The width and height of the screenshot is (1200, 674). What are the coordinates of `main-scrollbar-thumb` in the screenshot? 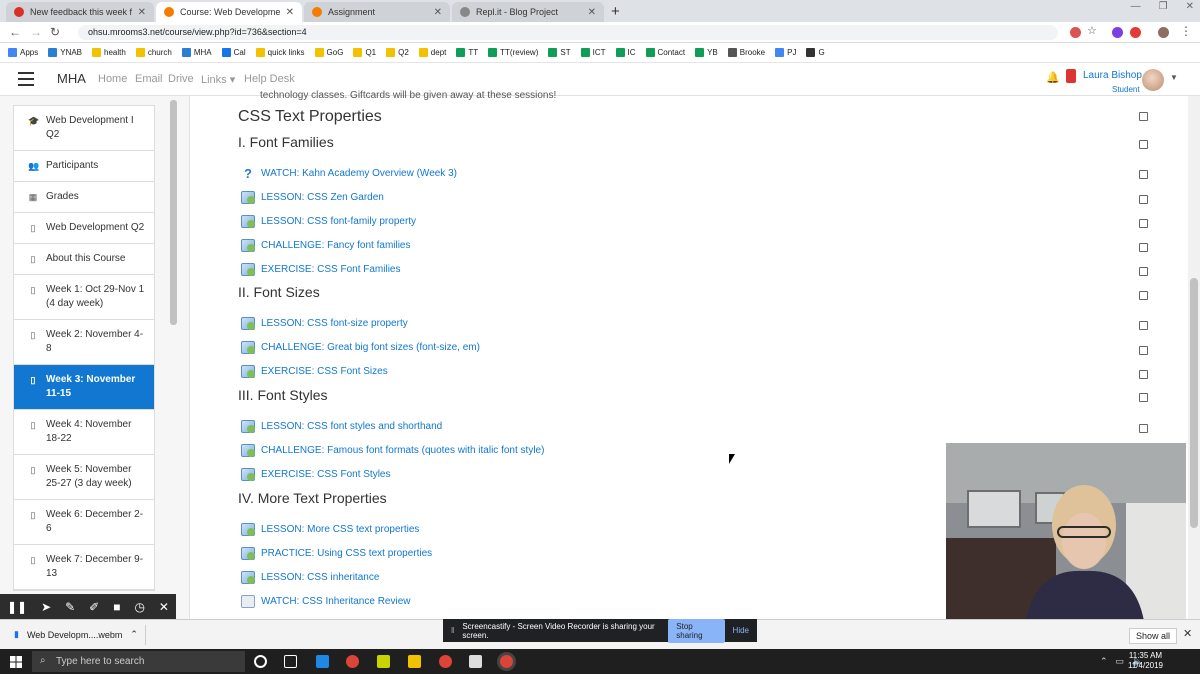 It's located at (1194, 403).